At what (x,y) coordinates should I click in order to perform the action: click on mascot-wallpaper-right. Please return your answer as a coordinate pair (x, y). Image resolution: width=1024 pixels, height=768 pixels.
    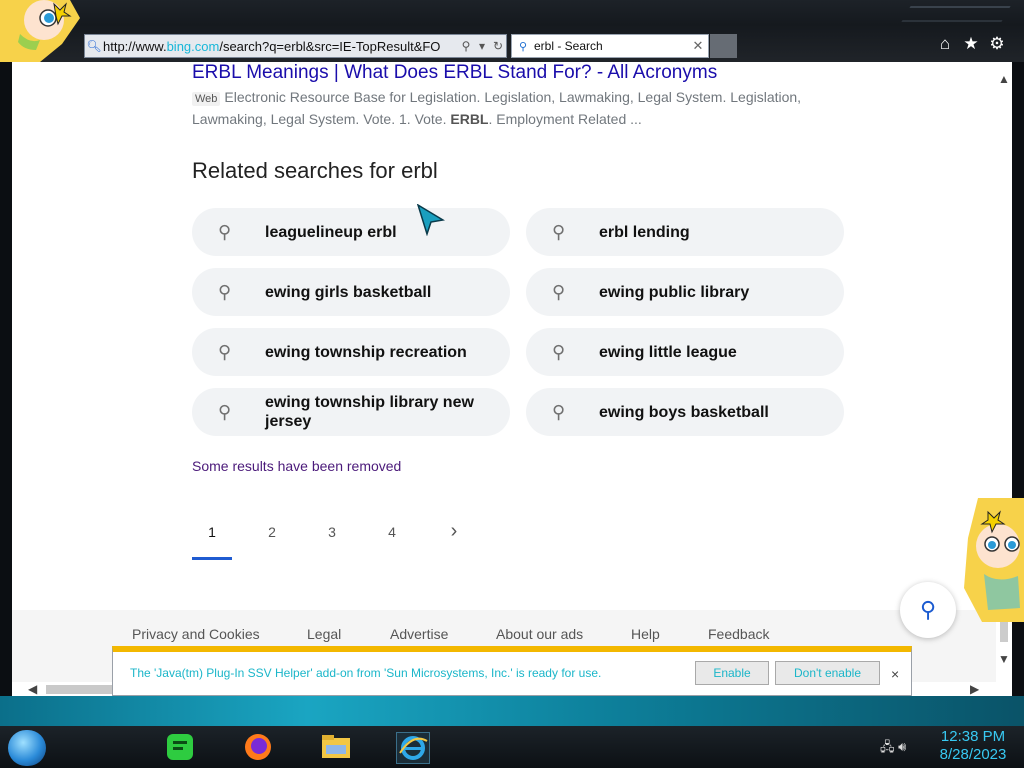
    Looking at the image, I should click on (991, 560).